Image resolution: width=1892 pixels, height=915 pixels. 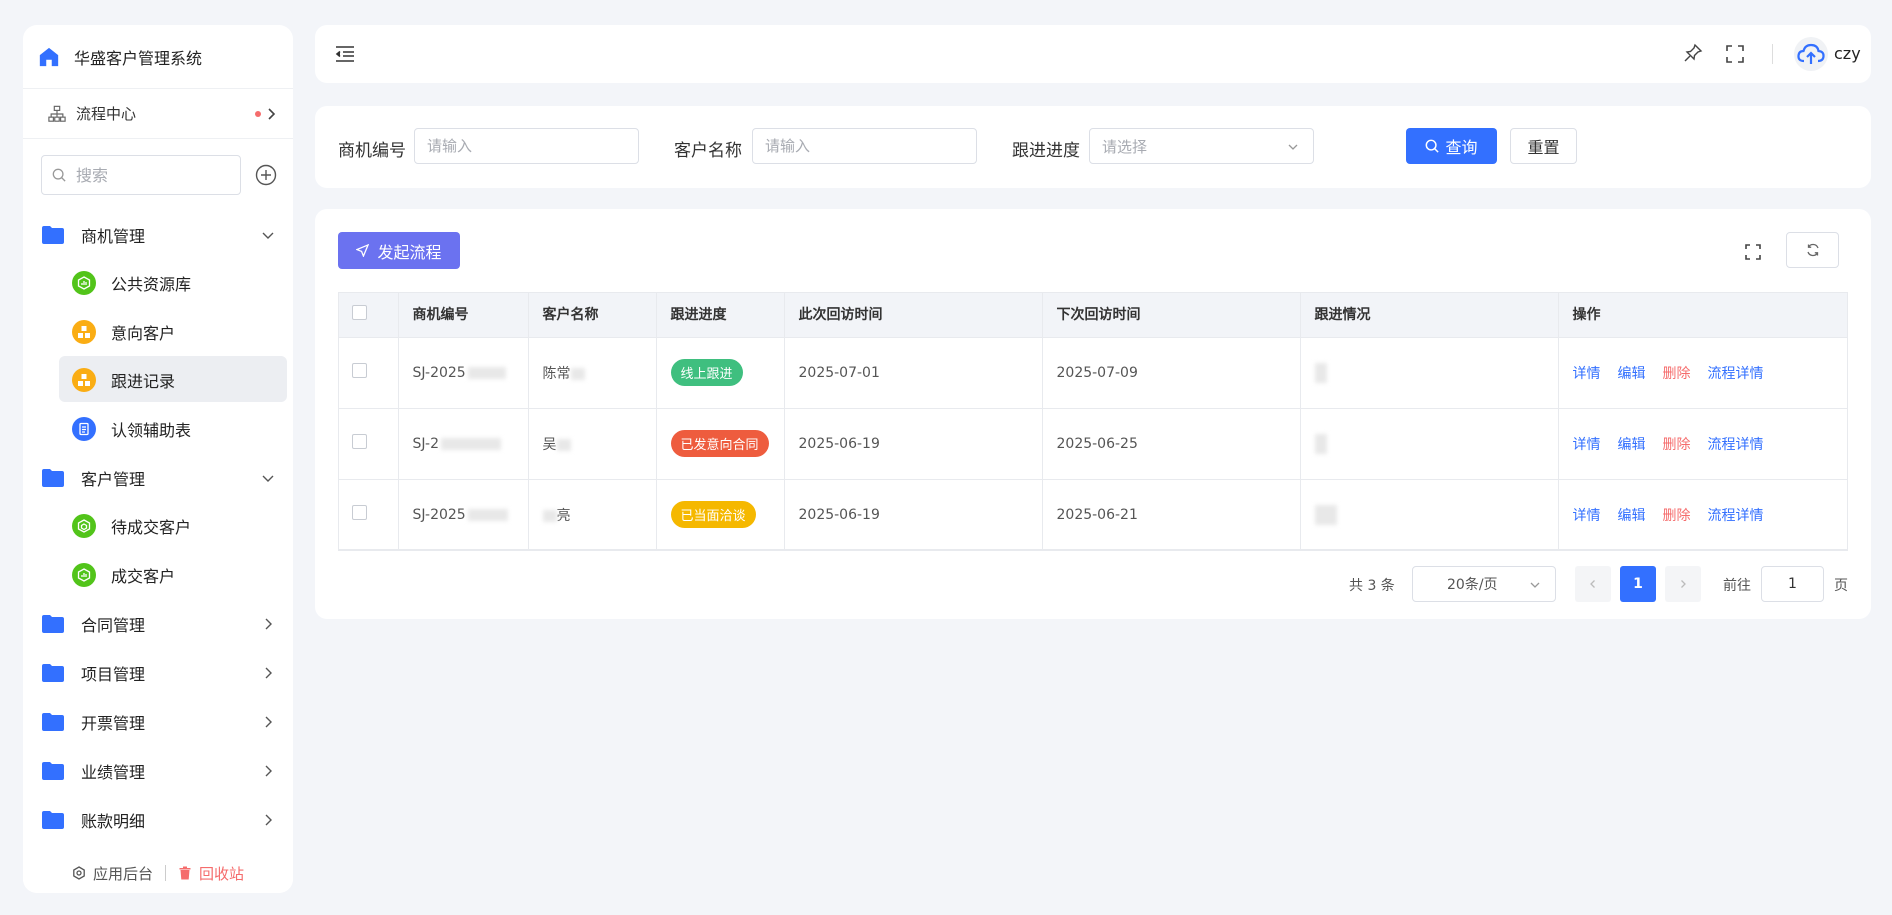 What do you see at coordinates (158, 770) in the screenshot?
I see `menu-group-performance: 业绩管理` at bounding box center [158, 770].